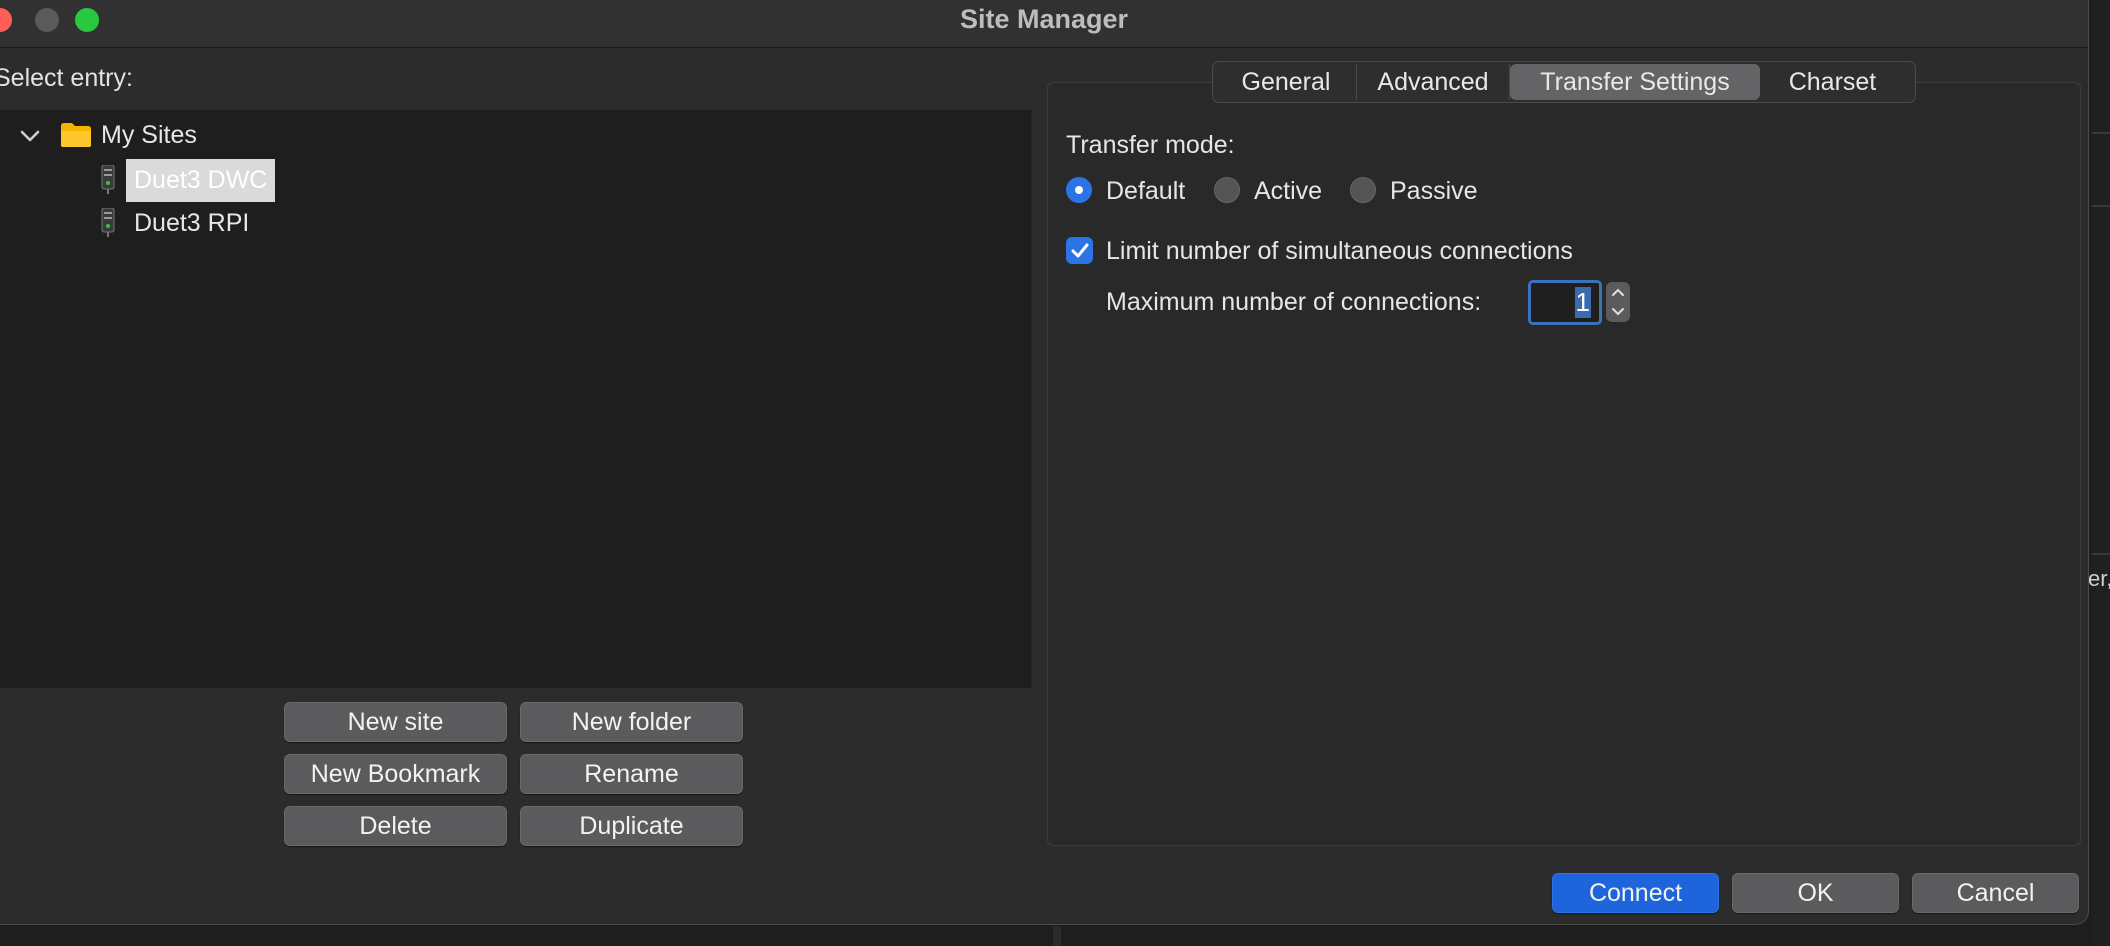 Image resolution: width=2110 pixels, height=946 pixels. What do you see at coordinates (1565, 302) in the screenshot?
I see `max-connections-input: 1` at bounding box center [1565, 302].